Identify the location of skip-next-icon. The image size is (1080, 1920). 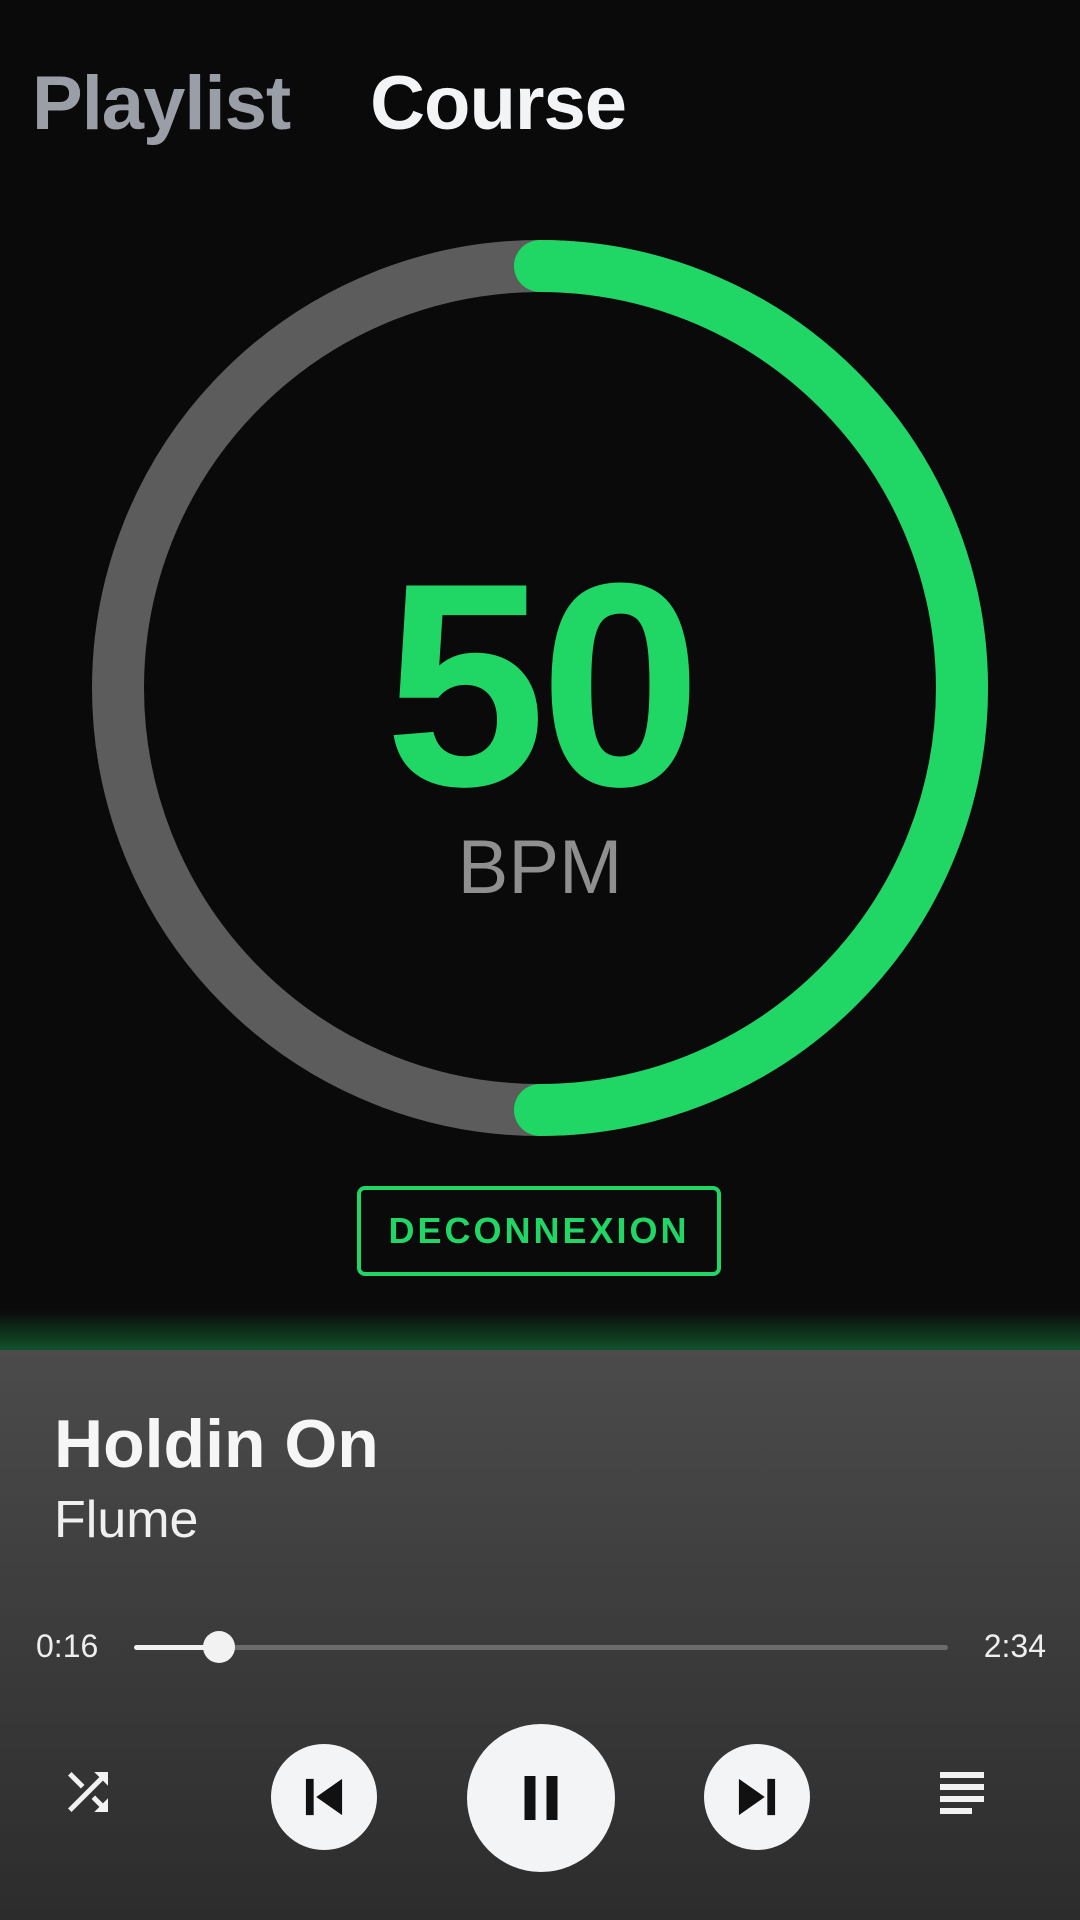
(757, 1797).